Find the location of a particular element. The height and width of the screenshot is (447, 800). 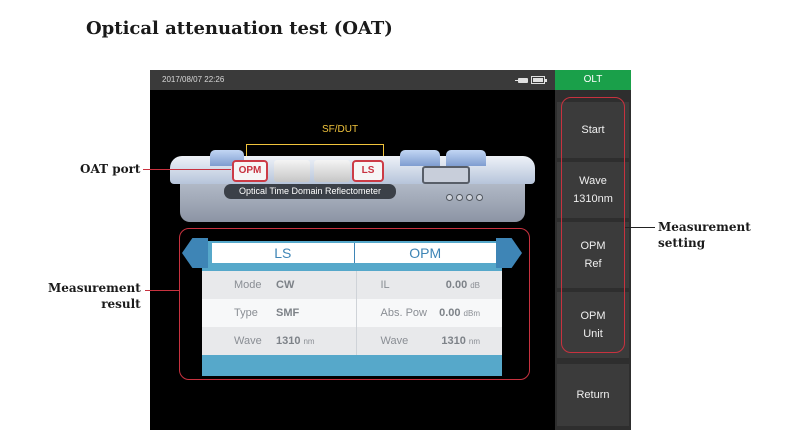

measurement-result-callout: Measurement result is located at coordinates (94, 296).